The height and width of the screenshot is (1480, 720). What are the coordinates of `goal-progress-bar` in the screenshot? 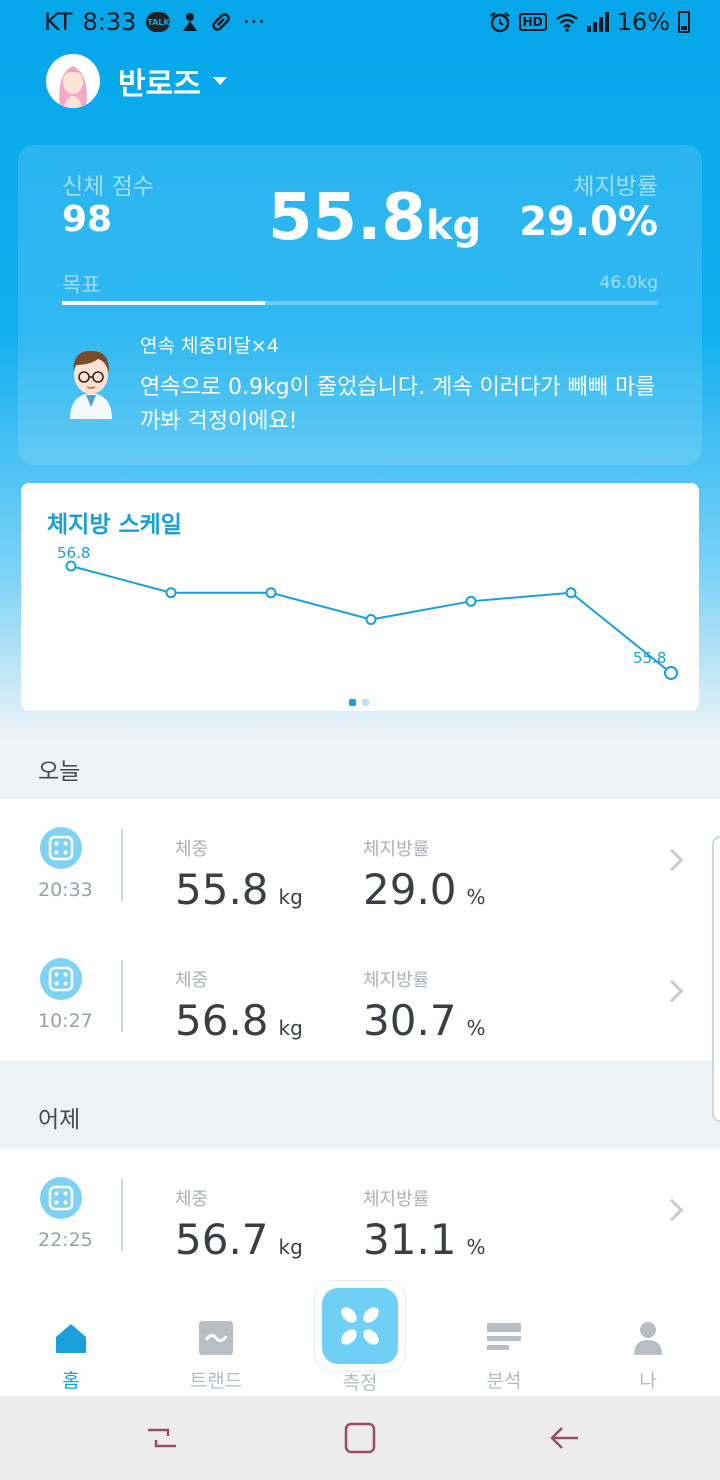 It's located at (360, 303).